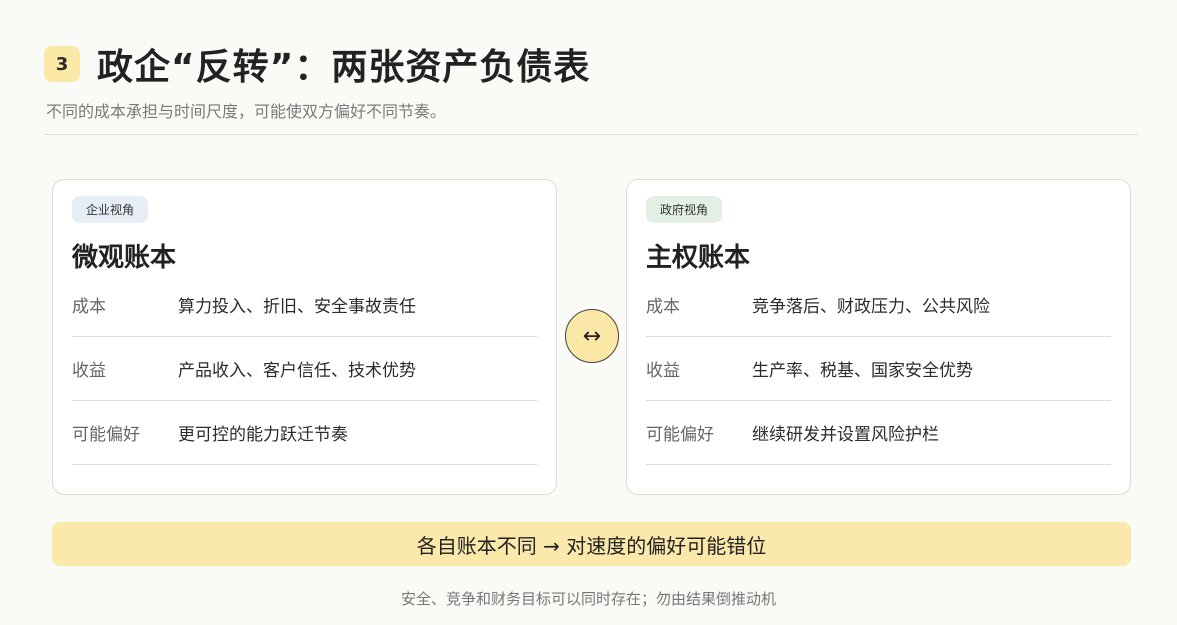  What do you see at coordinates (591, 134) in the screenshot?
I see `header-divider` at bounding box center [591, 134].